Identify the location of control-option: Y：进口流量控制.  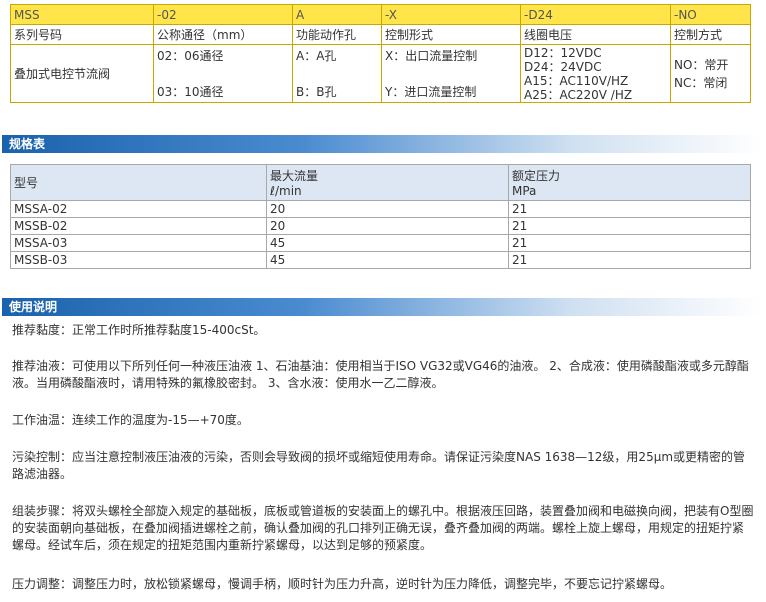
(431, 91).